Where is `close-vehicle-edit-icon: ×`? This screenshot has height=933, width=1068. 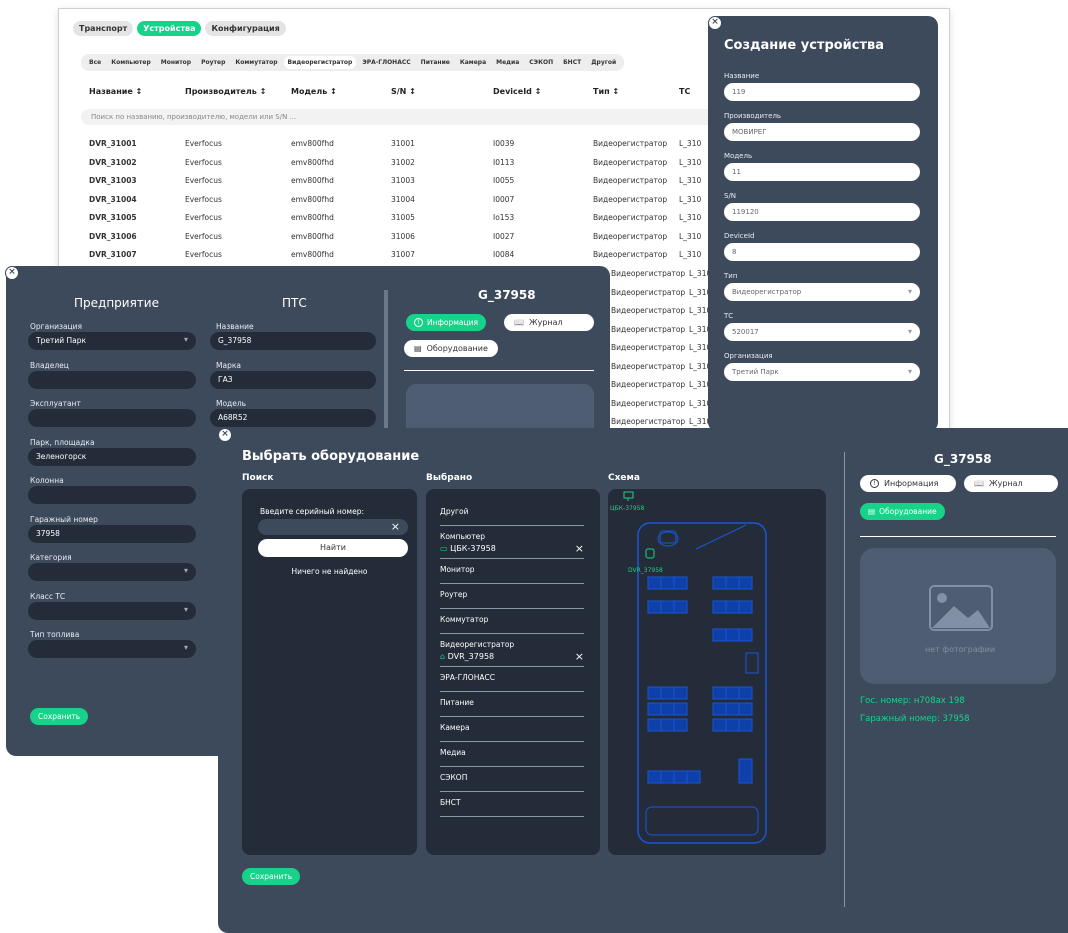 close-vehicle-edit-icon: × is located at coordinates (12, 273).